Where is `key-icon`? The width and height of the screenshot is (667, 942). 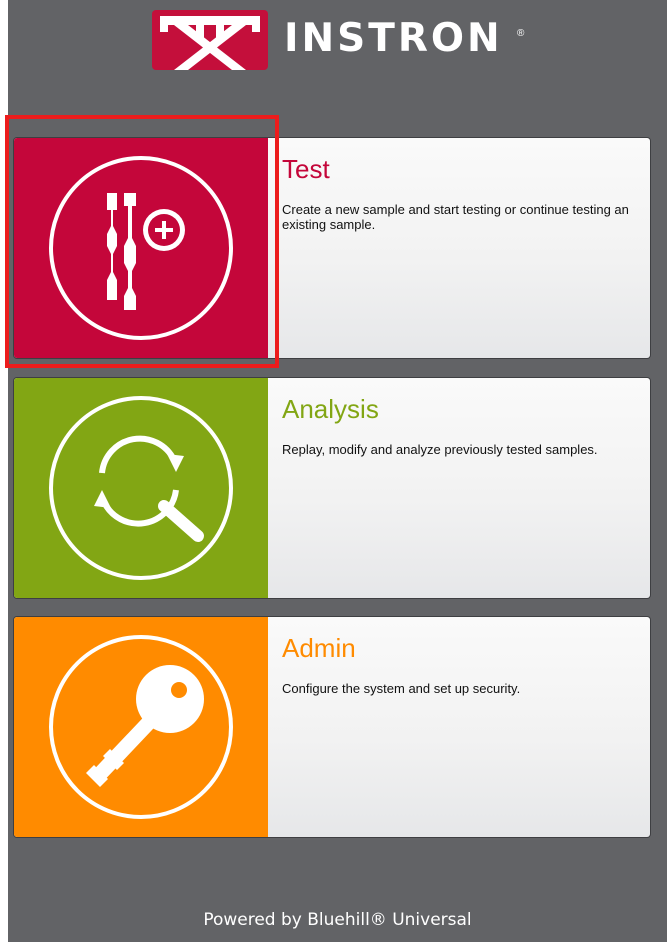
key-icon is located at coordinates (141, 727).